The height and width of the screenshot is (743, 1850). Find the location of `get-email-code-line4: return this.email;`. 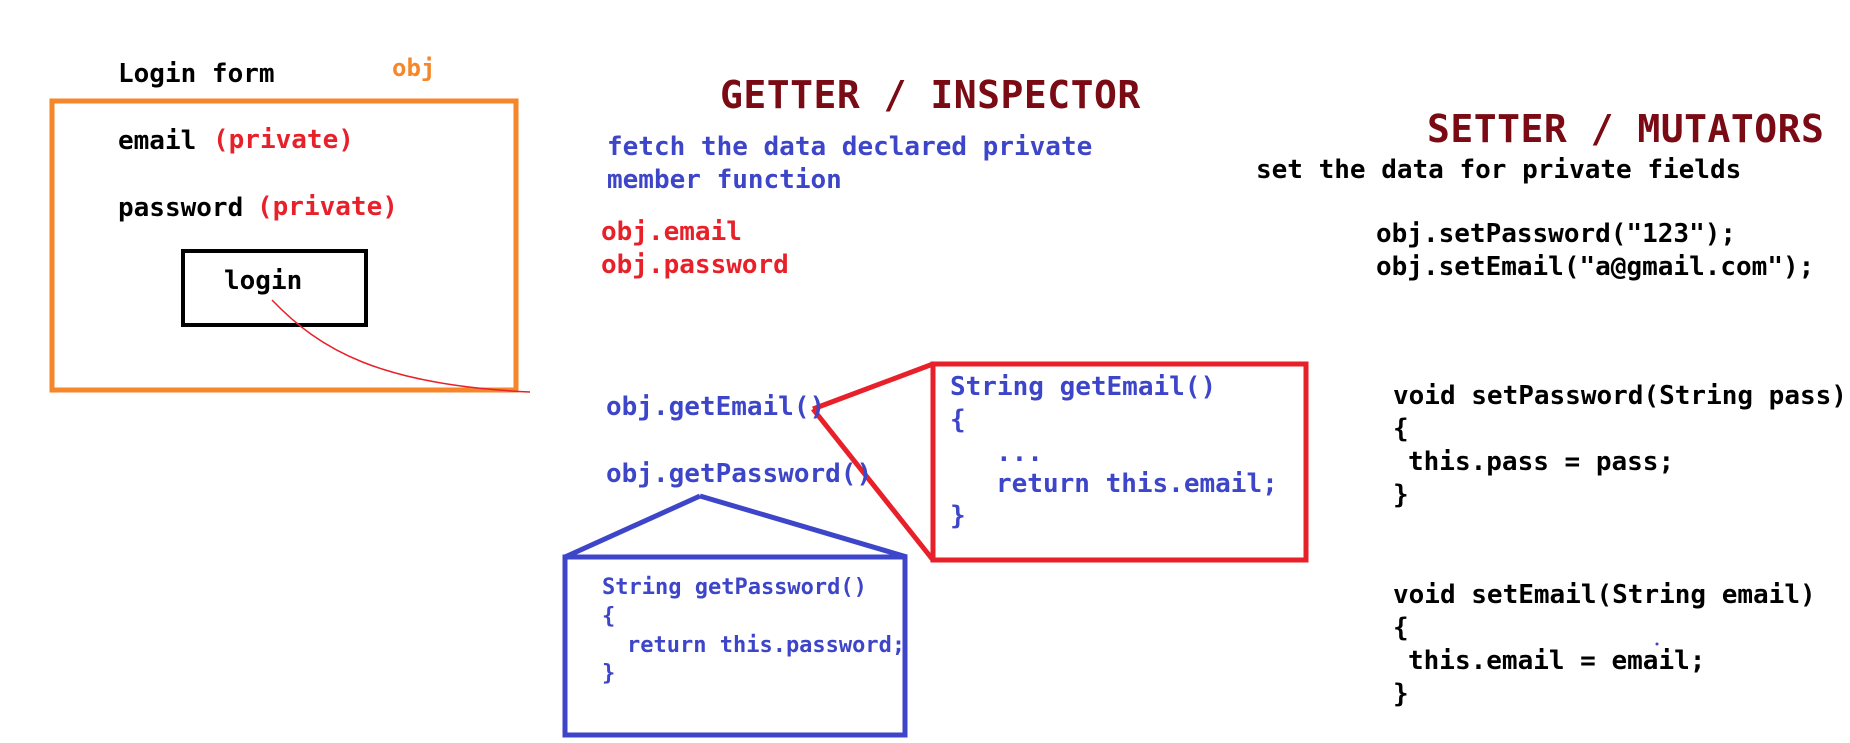

get-email-code-line4: return this.email; is located at coordinates (1137, 484).